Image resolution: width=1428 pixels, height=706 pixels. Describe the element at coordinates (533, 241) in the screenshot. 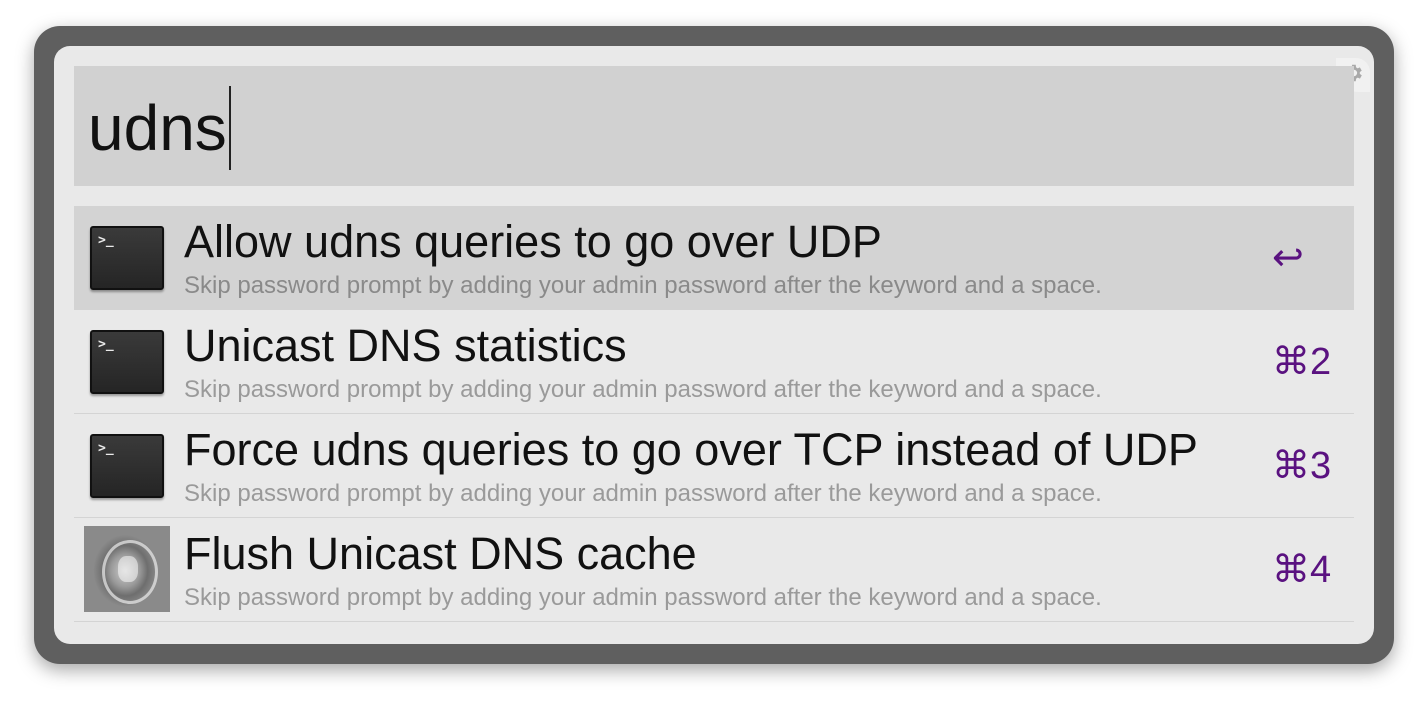

I see `result-title: Allow udns queries to go over UDP` at that location.